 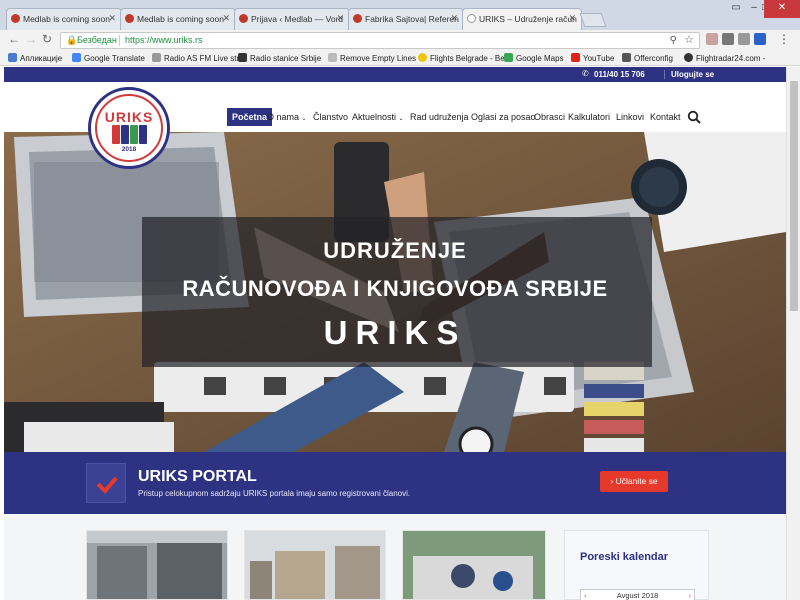 I want to click on new-tab-button, so click(x=593, y=20).